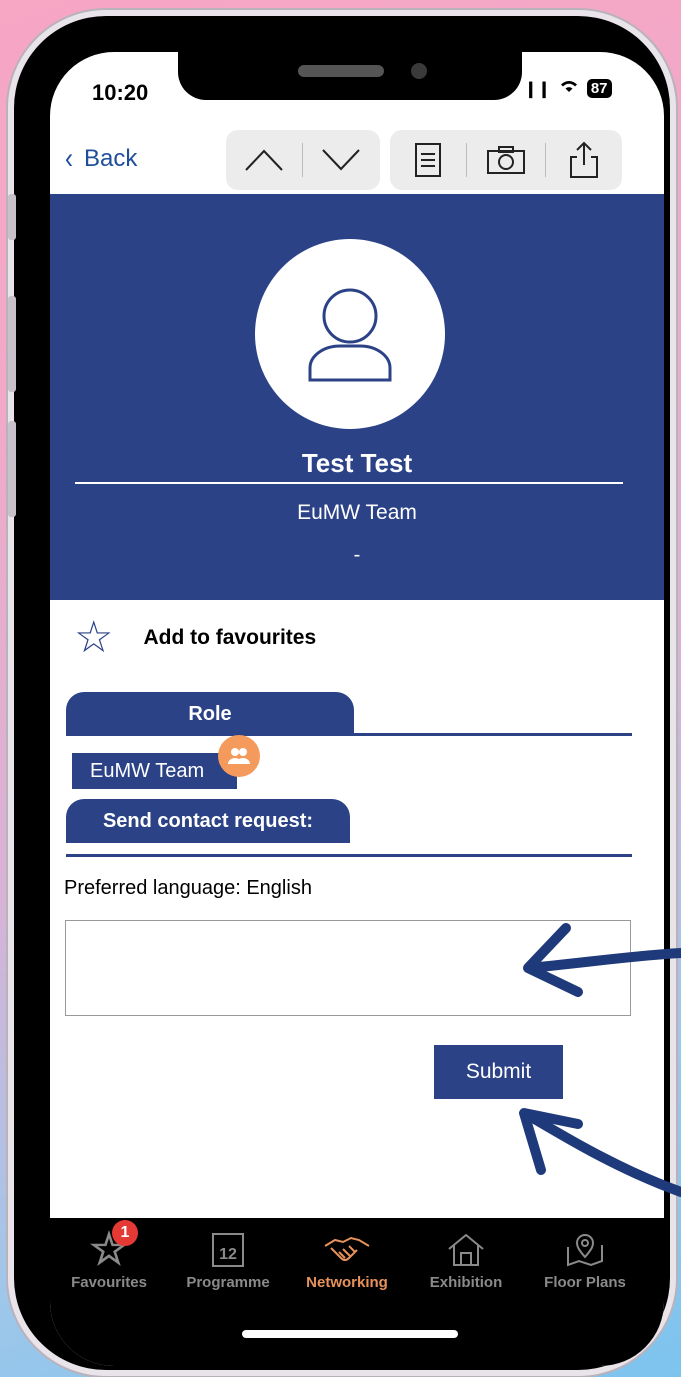  I want to click on tab-networking: Networking, so click(347, 1258).